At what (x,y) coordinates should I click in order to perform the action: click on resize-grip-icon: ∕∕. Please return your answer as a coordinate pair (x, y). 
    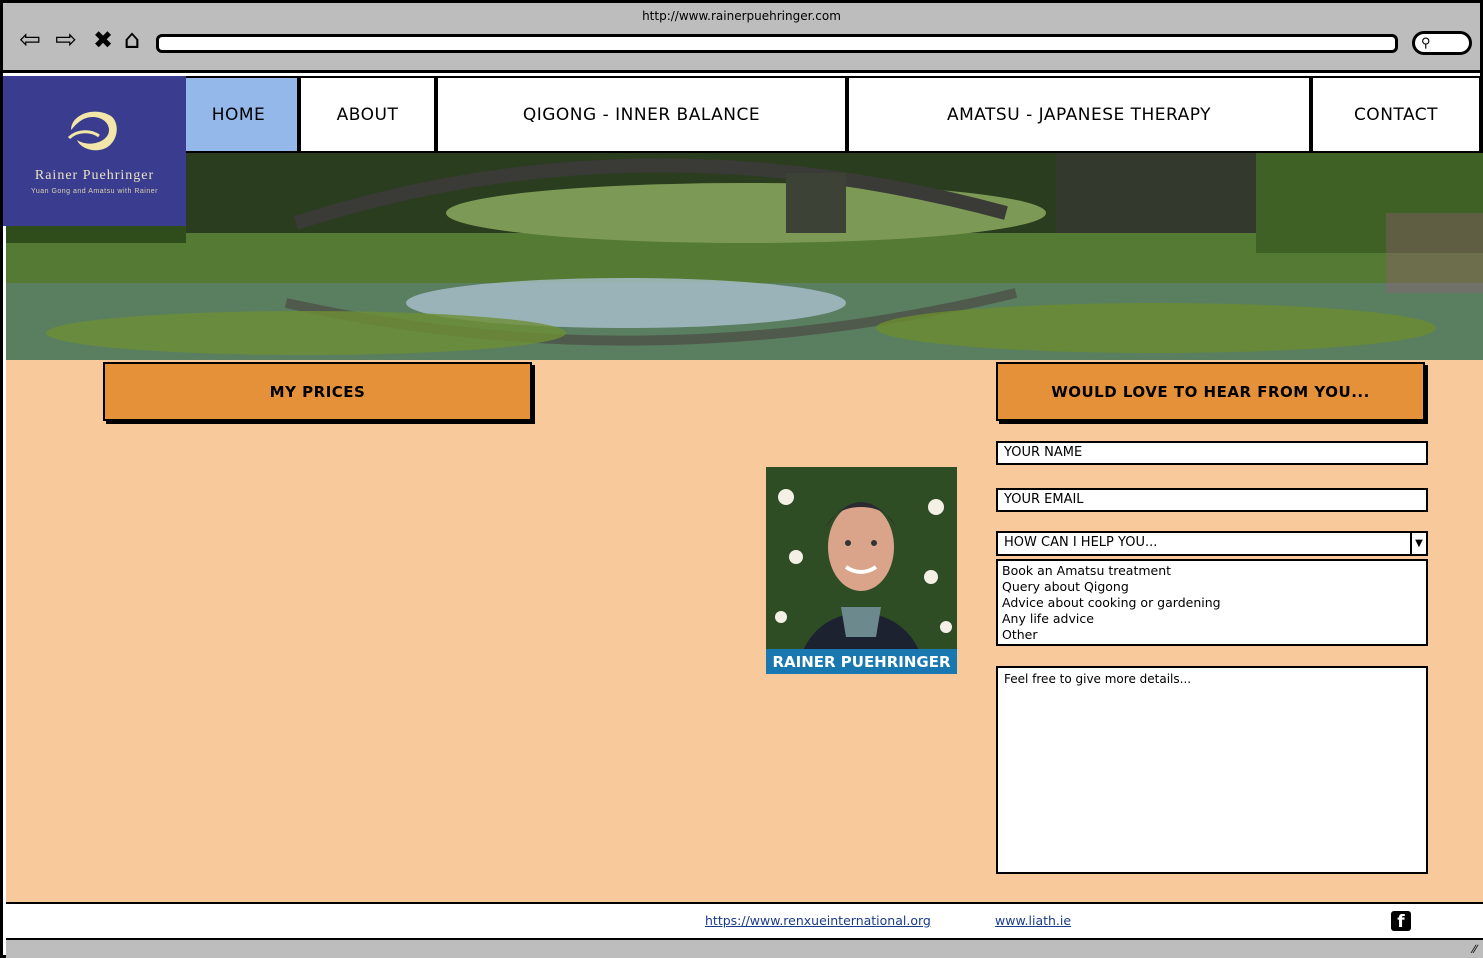
    Looking at the image, I should click on (1475, 949).